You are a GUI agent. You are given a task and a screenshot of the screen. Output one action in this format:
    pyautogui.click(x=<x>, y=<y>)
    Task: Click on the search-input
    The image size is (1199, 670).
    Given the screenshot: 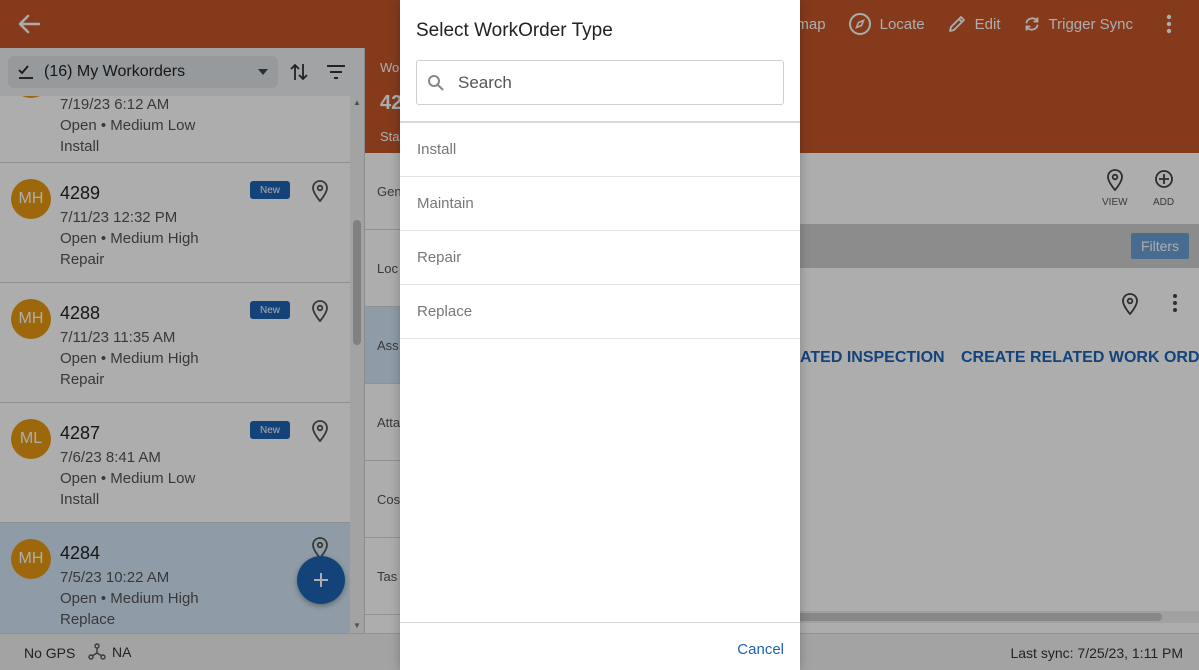 What is the action you would take?
    pyautogui.click(x=608, y=82)
    